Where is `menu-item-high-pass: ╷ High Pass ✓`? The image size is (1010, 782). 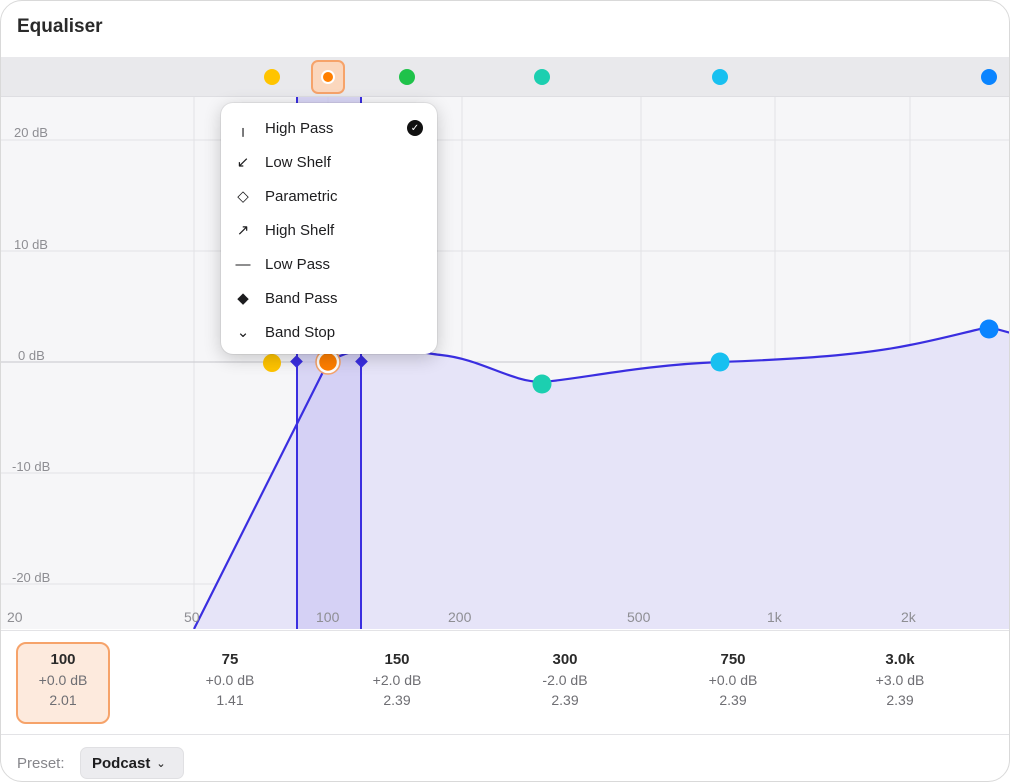
menu-item-high-pass: ╷ High Pass ✓ is located at coordinates (329, 128).